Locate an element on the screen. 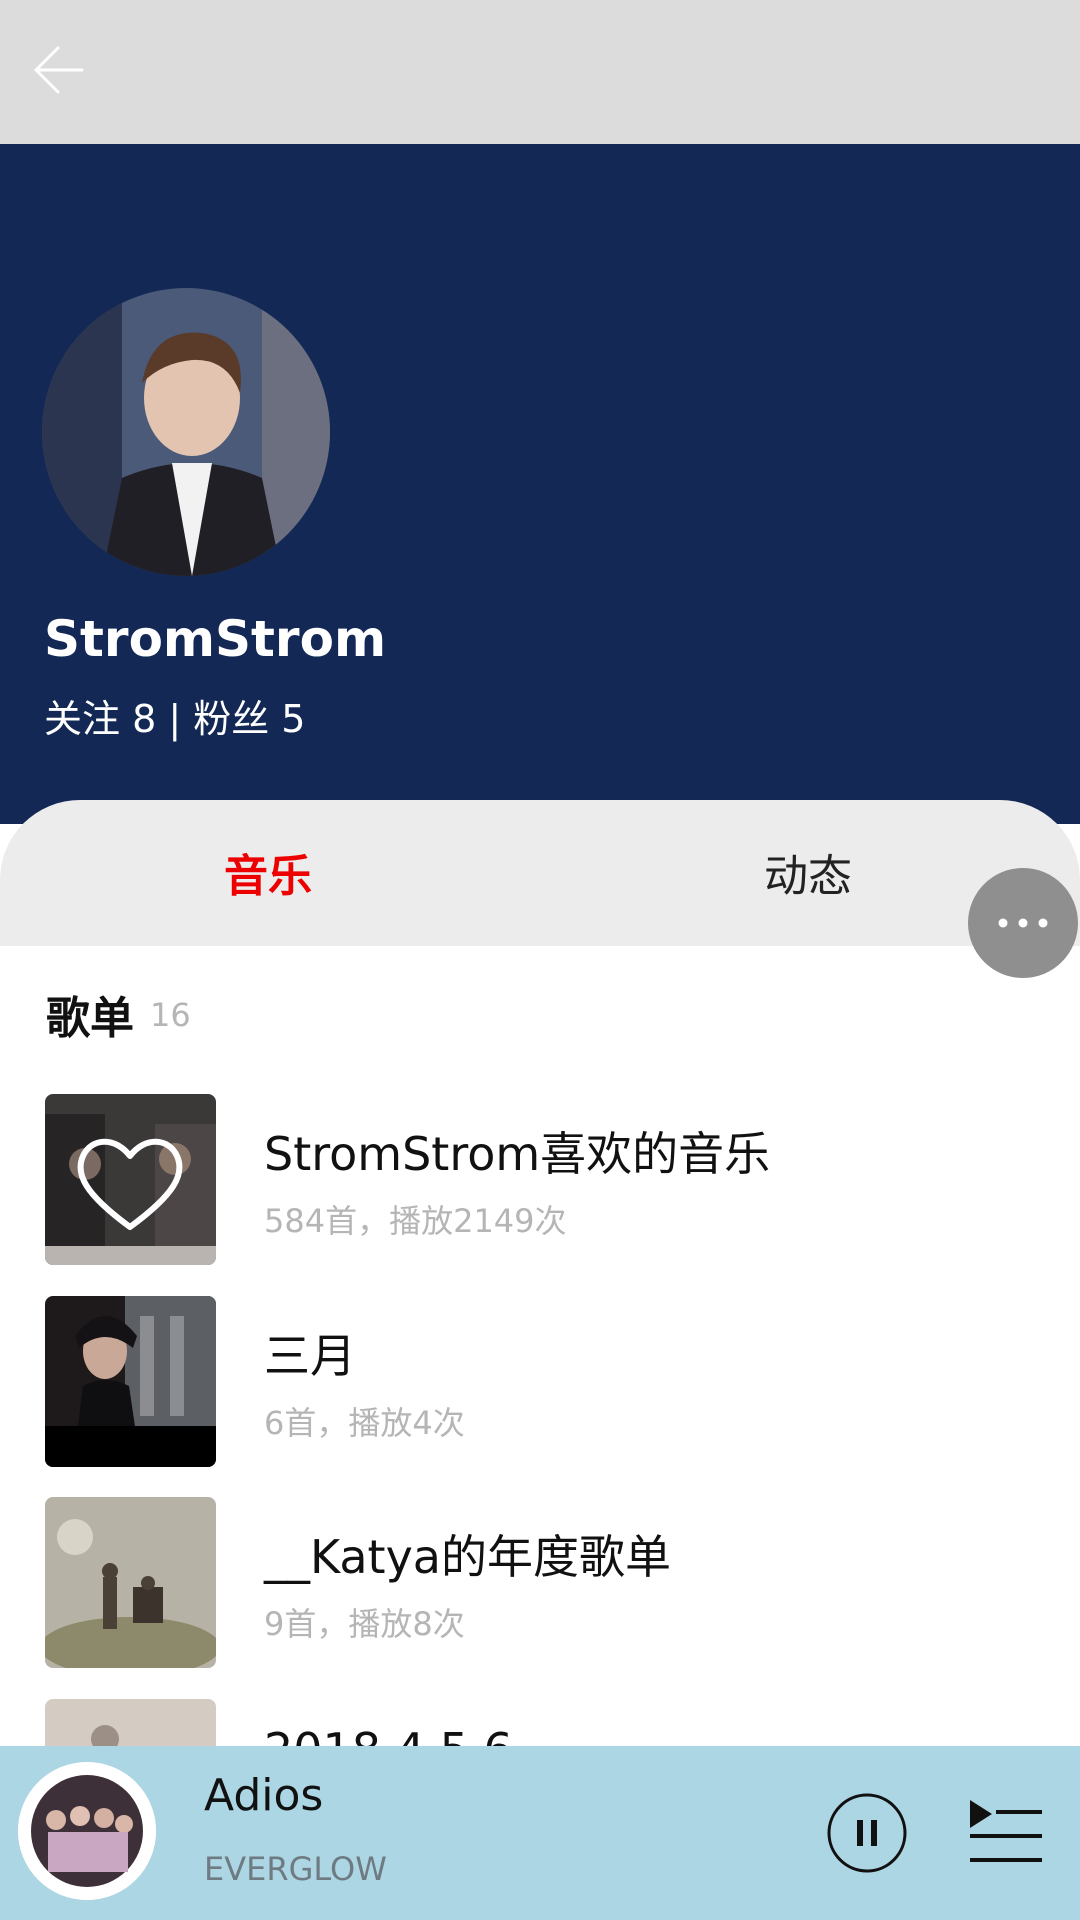 This screenshot has width=1080, height=1920. playlist-item: 三月 6首，播放4次 is located at coordinates (540, 1384).